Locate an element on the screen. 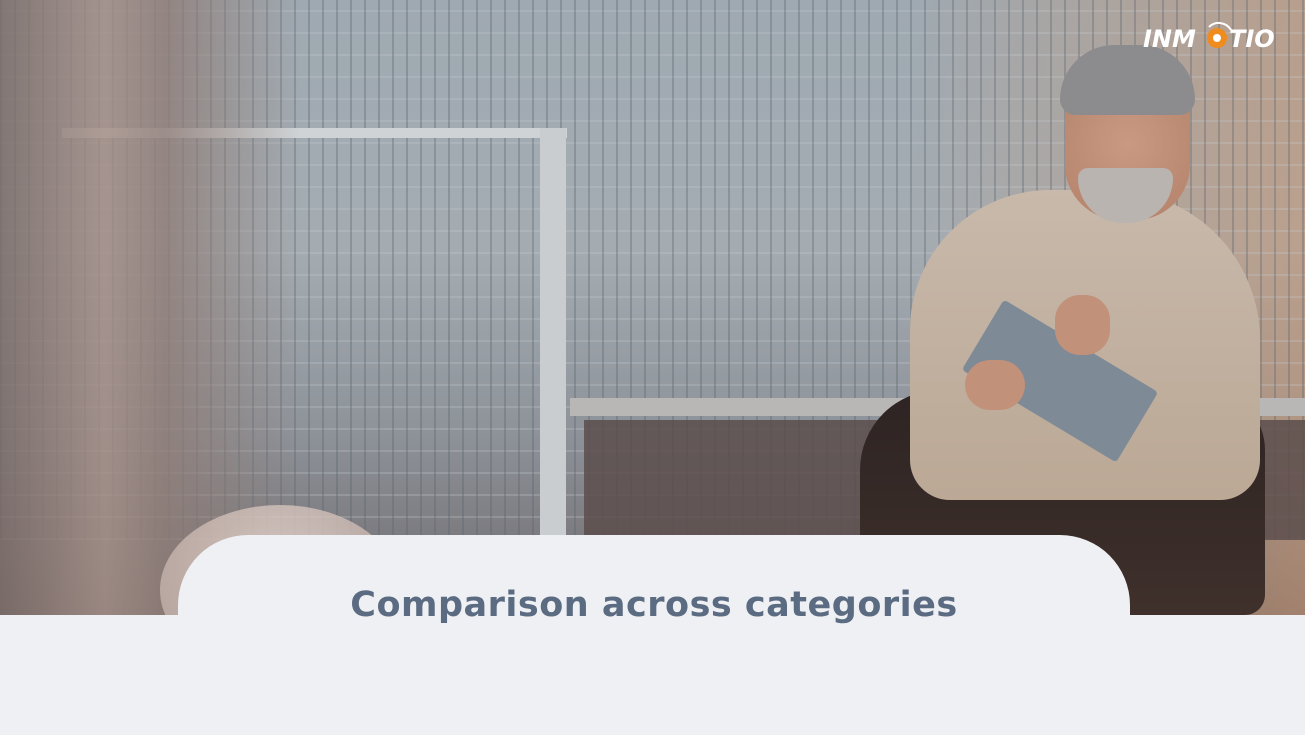  inmotio-logo: INM TIO is located at coordinates (1218, 38).